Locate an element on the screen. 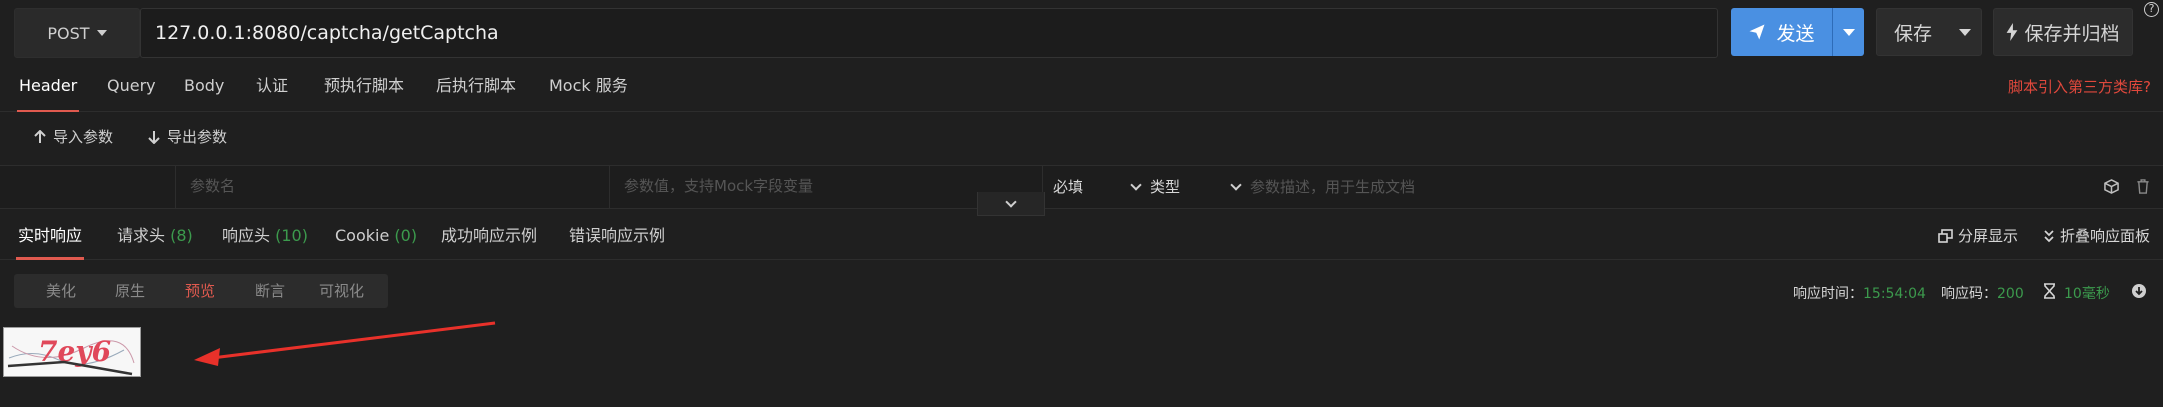 The image size is (2163, 407). send-label: 发送 is located at coordinates (1795, 33).